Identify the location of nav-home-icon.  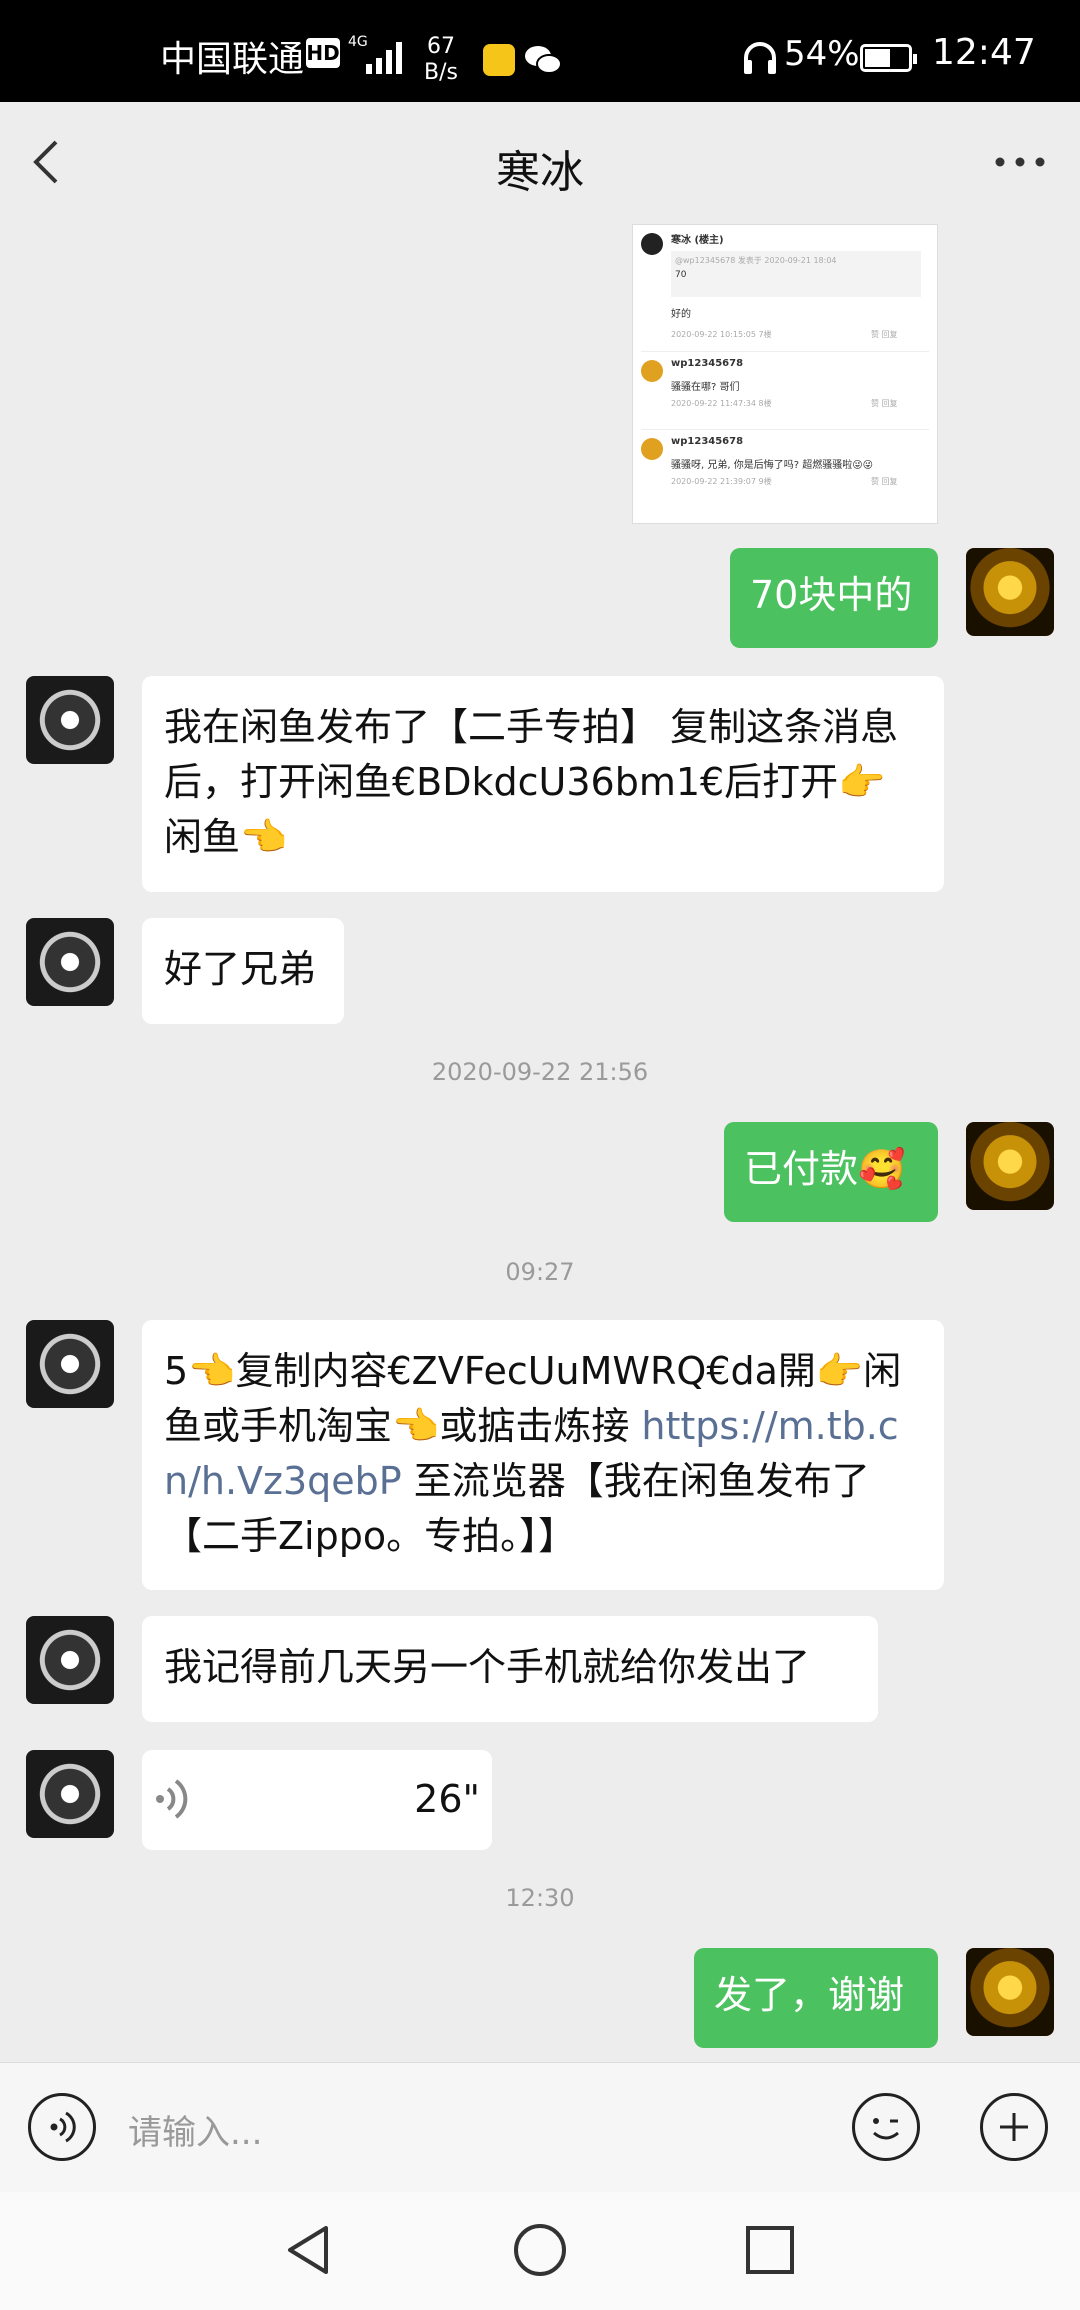
(540, 2250).